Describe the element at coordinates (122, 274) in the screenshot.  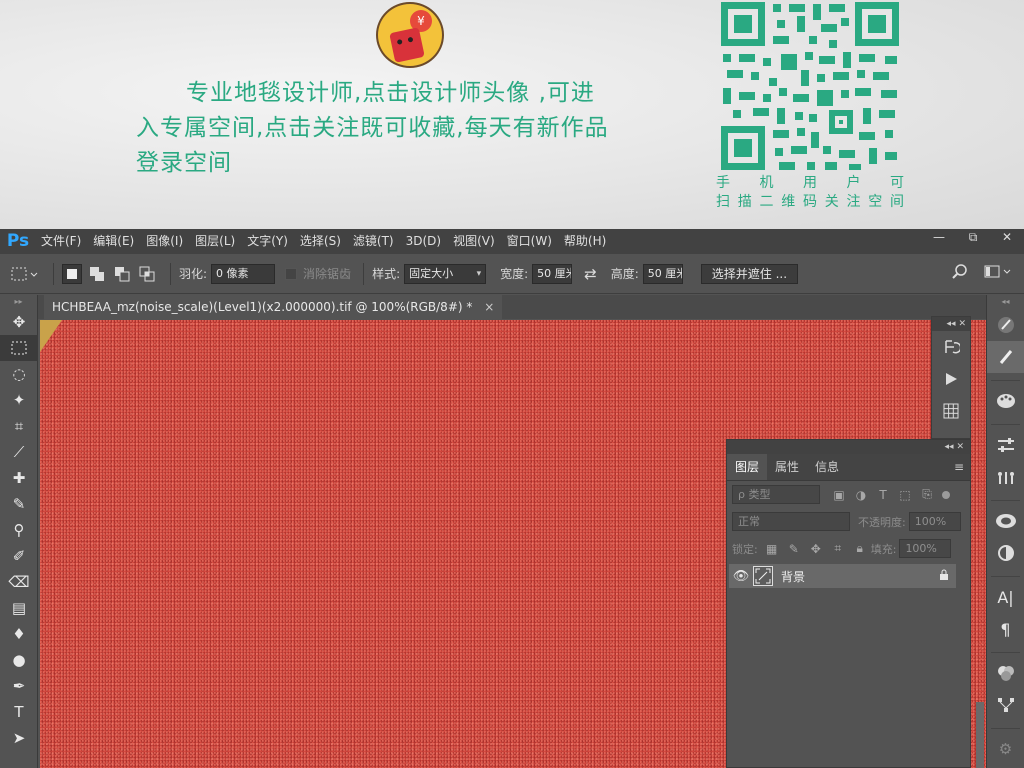
I see `subtract-selection-icon` at that location.